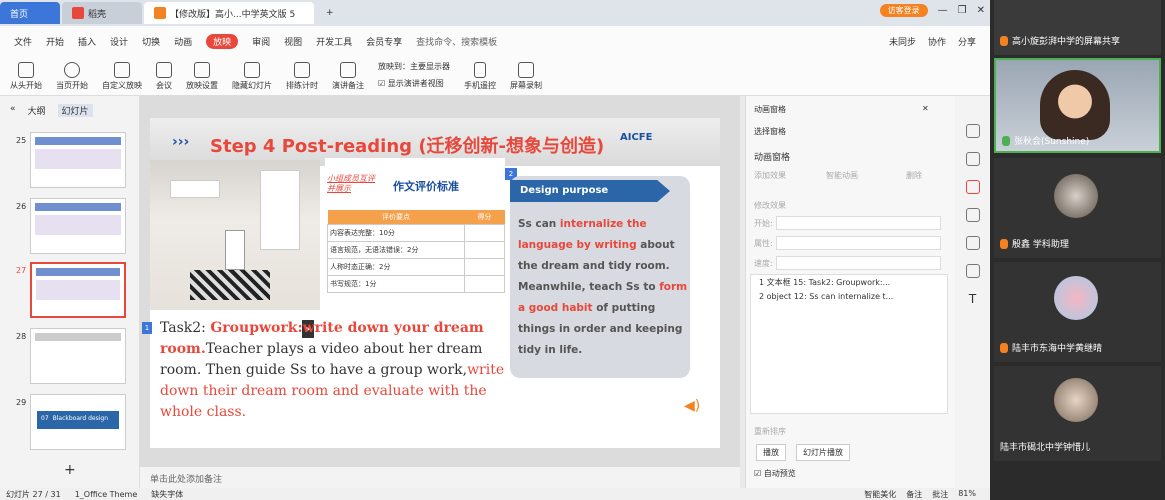 This screenshot has width=1165, height=500. What do you see at coordinates (70, 470) in the screenshot?
I see `add-slide-button: +` at bounding box center [70, 470].